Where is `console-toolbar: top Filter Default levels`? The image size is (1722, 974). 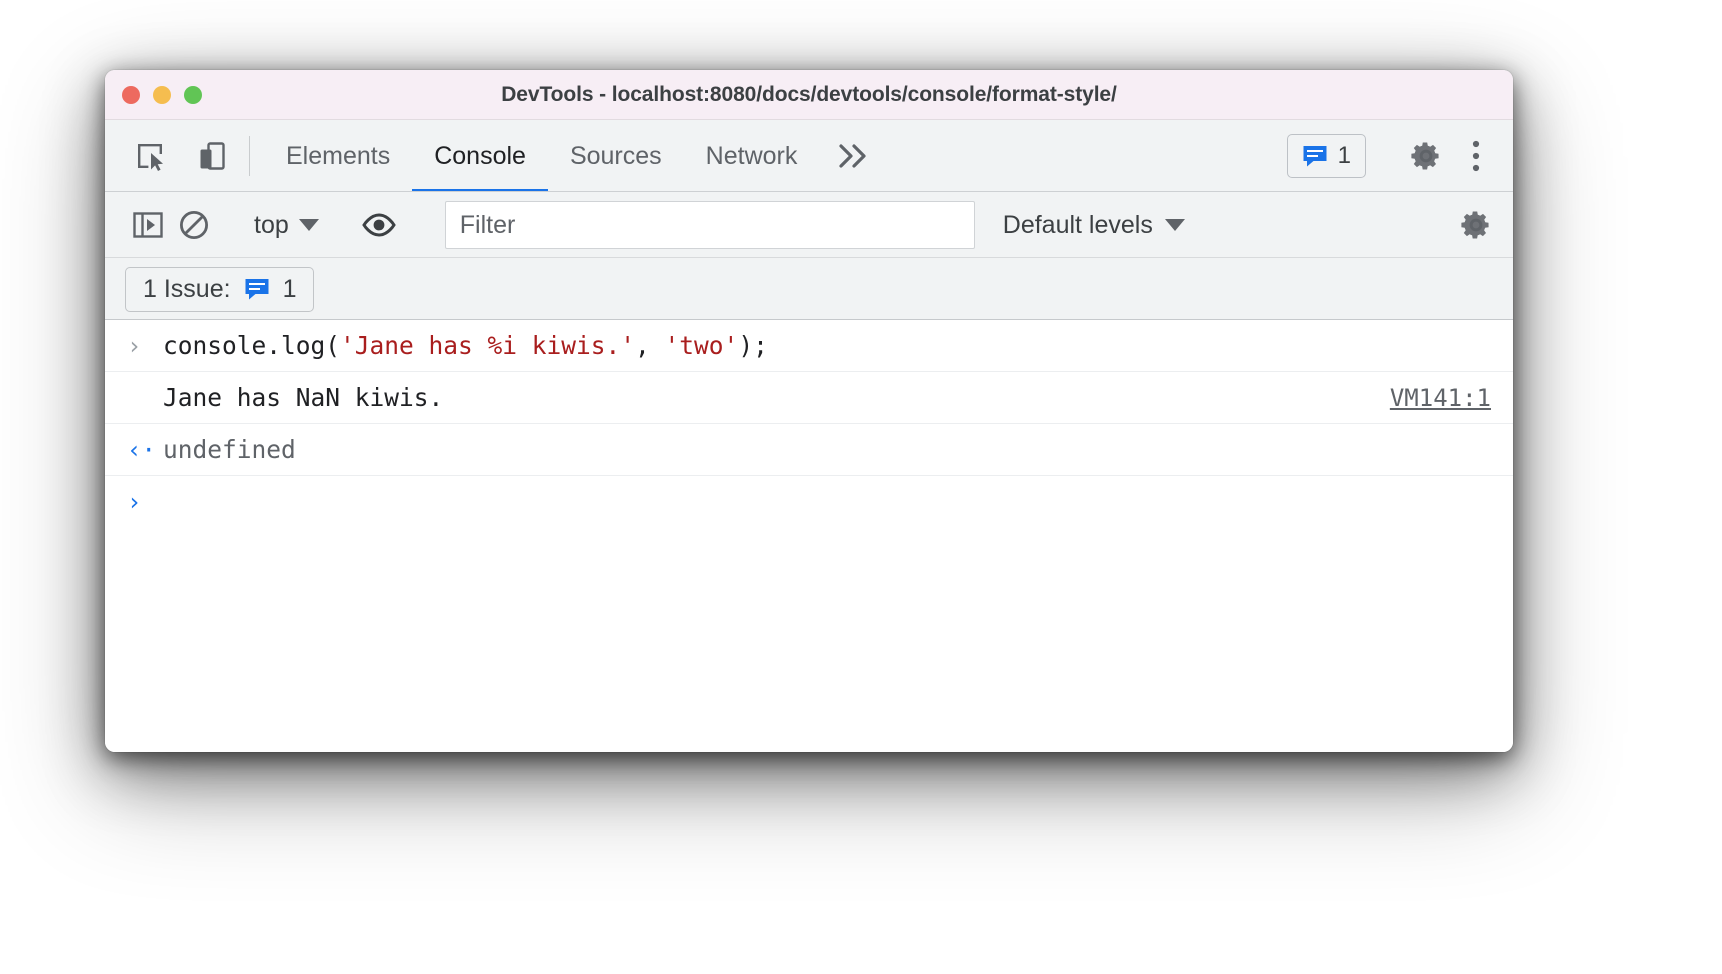
console-toolbar: top Filter Default levels is located at coordinates (809, 225).